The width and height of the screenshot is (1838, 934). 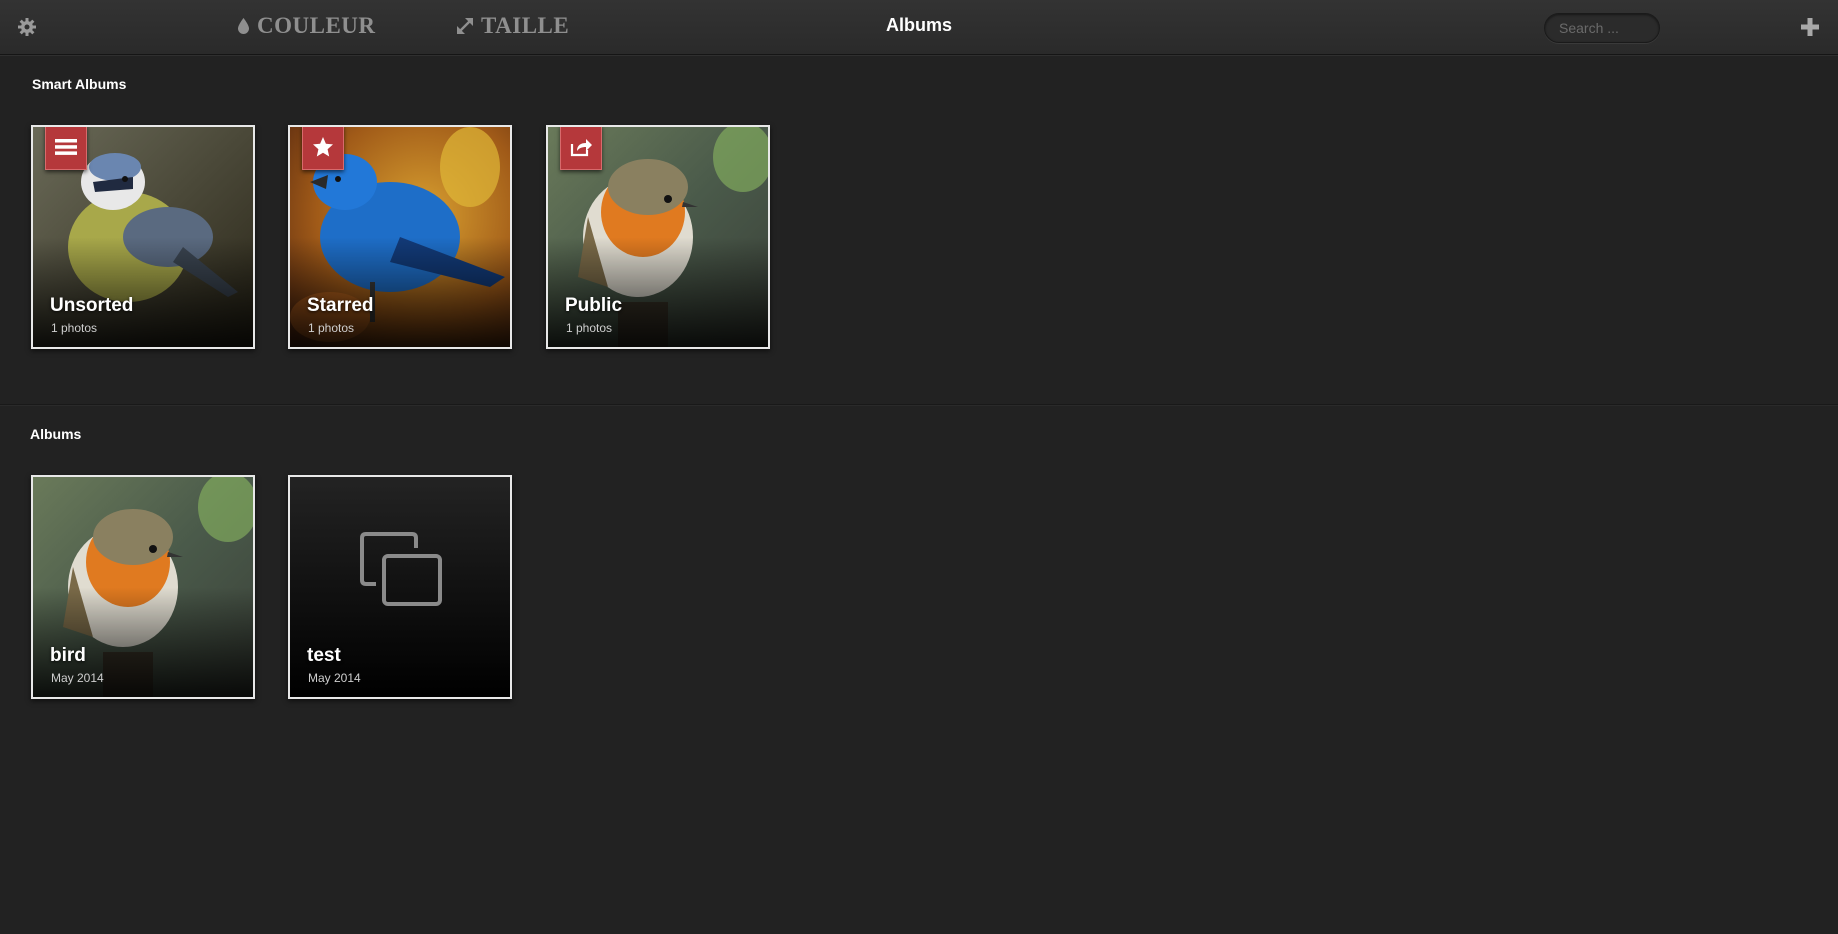 I want to click on star-icon, so click(x=323, y=147).